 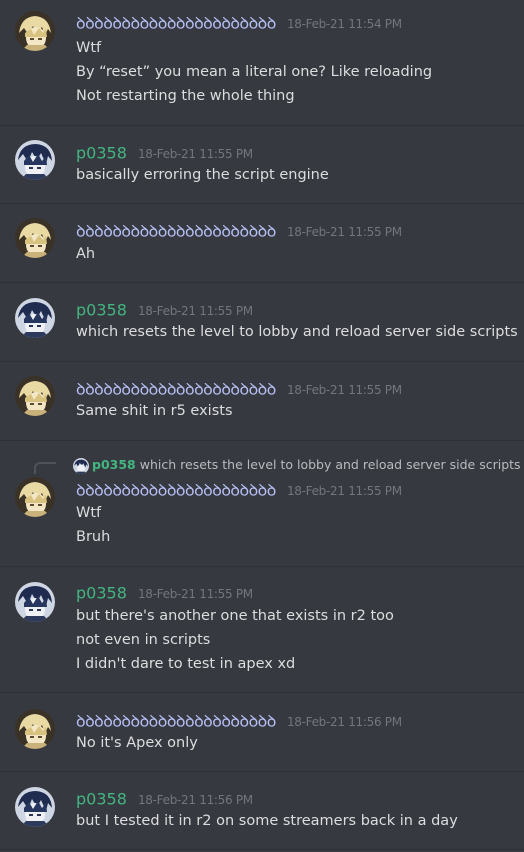 I want to click on message-text: Bruh, so click(x=93, y=537).